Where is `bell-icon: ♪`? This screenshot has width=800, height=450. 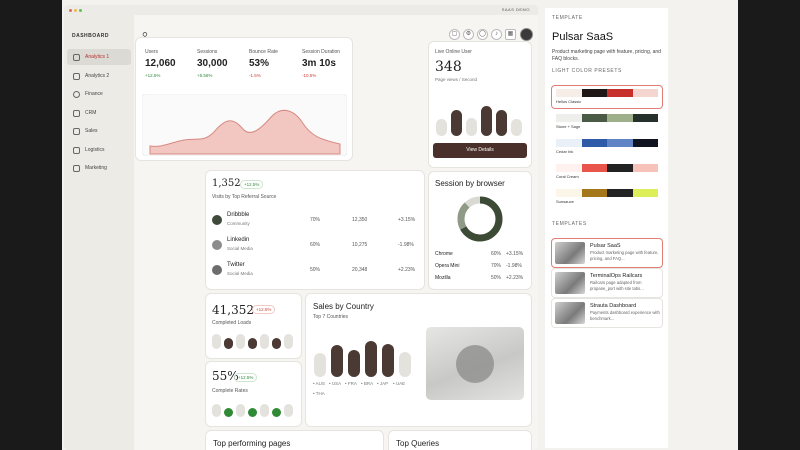
bell-icon: ♪ is located at coordinates (496, 34).